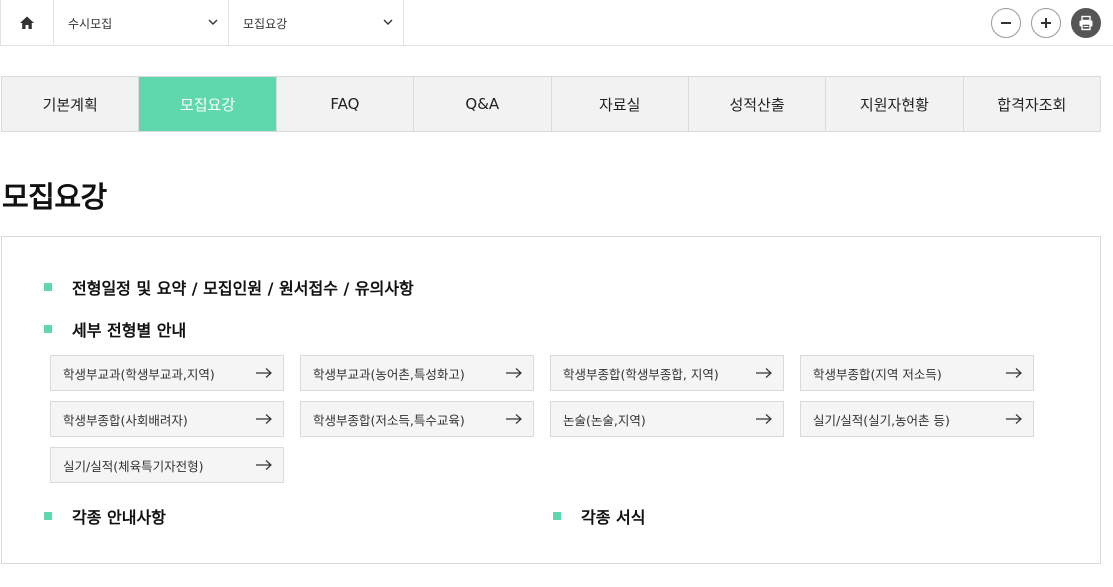  What do you see at coordinates (316, 23) in the screenshot?
I see `breadcrumb-select-page: 모집요강` at bounding box center [316, 23].